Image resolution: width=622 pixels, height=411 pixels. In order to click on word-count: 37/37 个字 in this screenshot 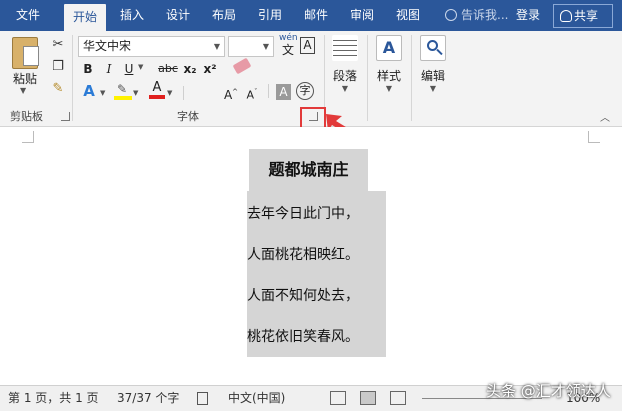, I will do `click(148, 398)`.